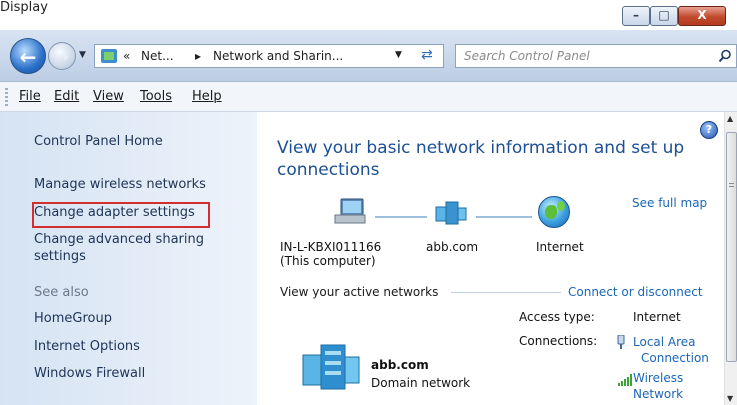 The width and height of the screenshot is (737, 405). I want to click on connect-disconnect-link: Connect or disconnect, so click(635, 292).